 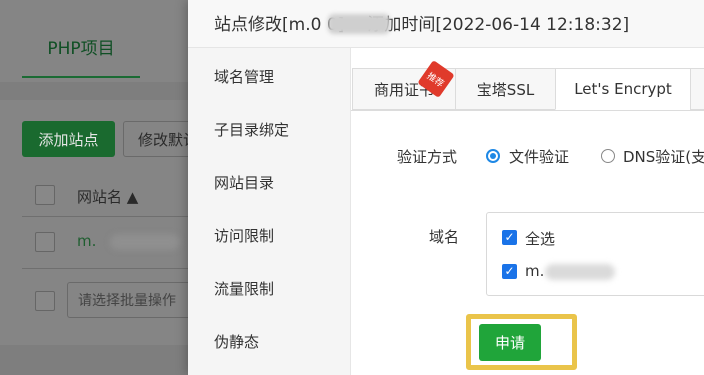 I want to click on sidebar-item-traffic-limit: 流量限制, so click(x=244, y=288).